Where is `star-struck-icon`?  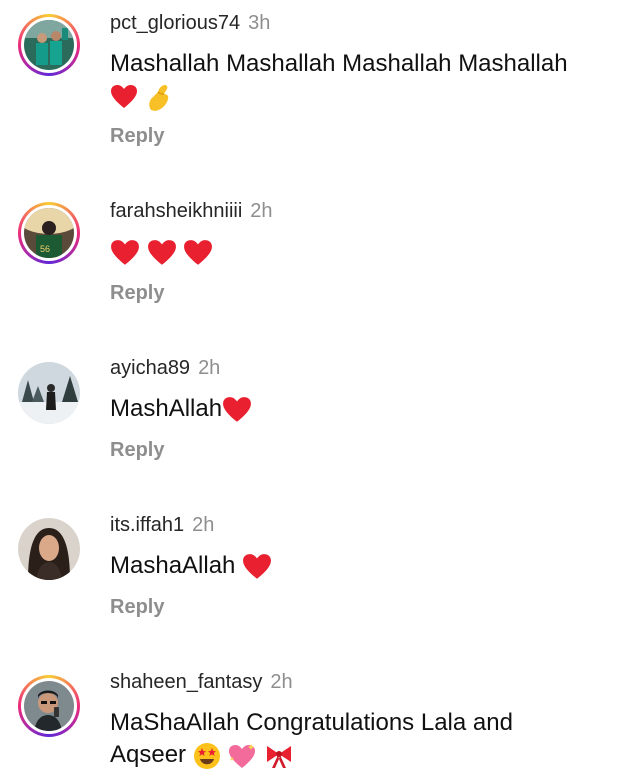 star-struck-icon is located at coordinates (206, 755).